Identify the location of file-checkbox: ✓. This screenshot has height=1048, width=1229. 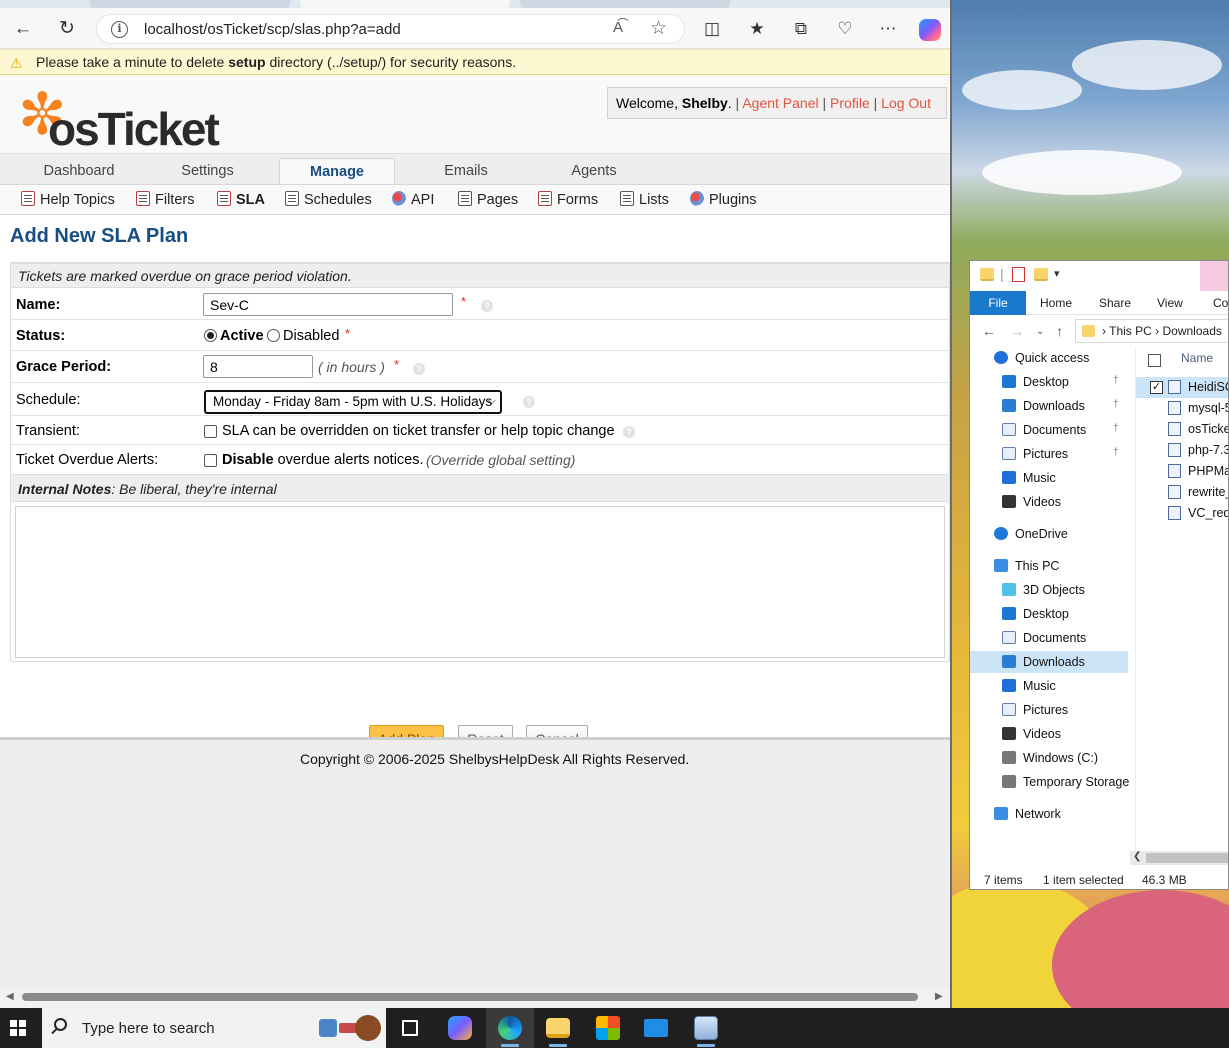
(1156, 387).